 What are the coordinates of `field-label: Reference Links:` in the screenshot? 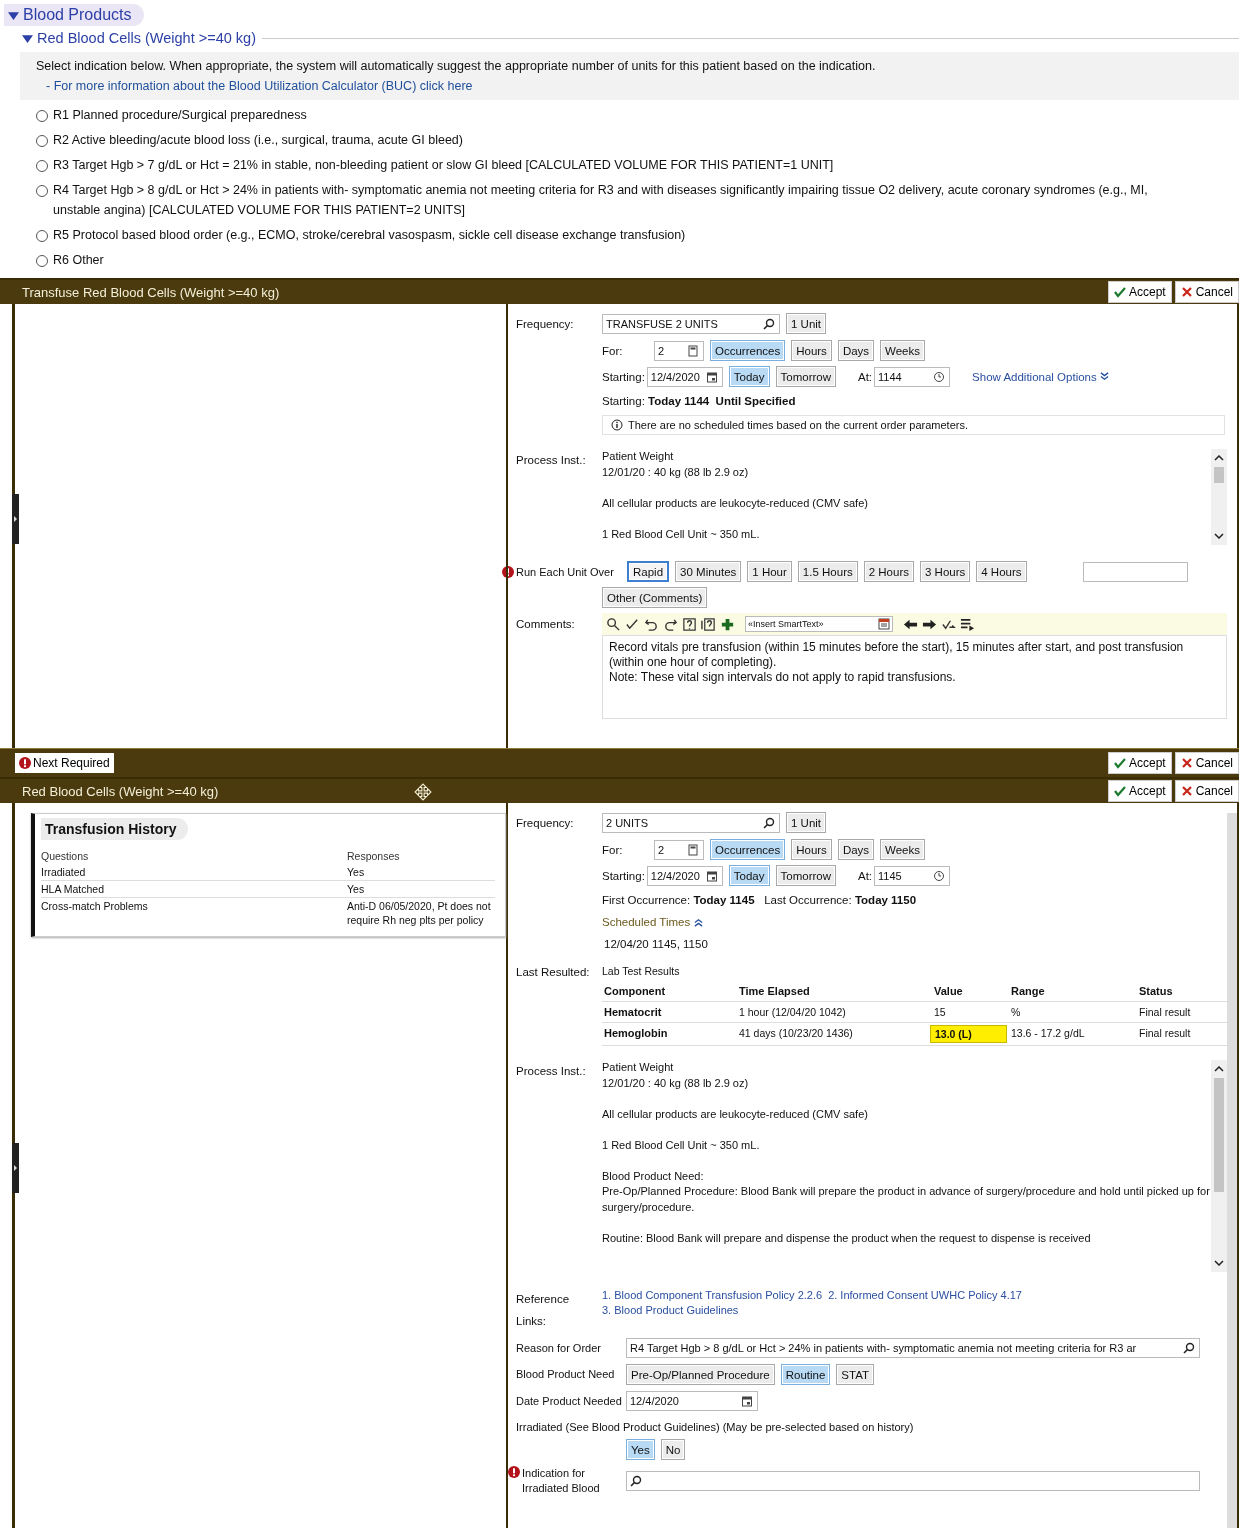 It's located at (543, 1310).